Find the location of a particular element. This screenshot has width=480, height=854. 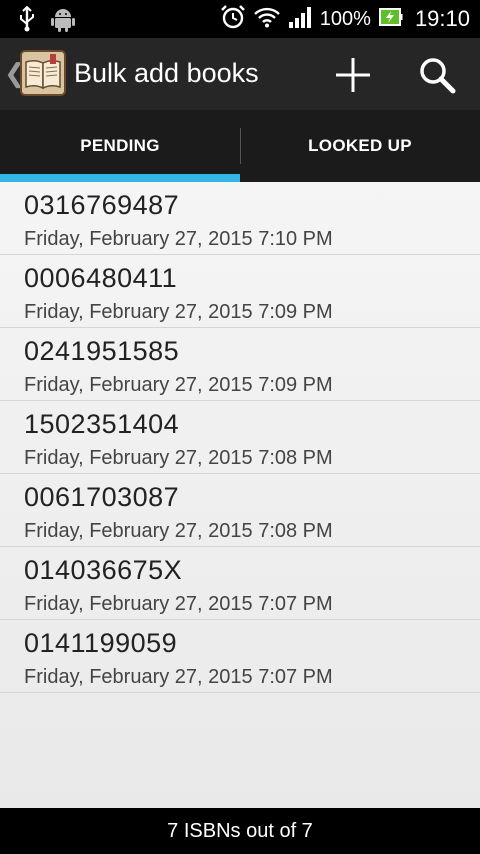

android-debug-icon is located at coordinates (63, 21).